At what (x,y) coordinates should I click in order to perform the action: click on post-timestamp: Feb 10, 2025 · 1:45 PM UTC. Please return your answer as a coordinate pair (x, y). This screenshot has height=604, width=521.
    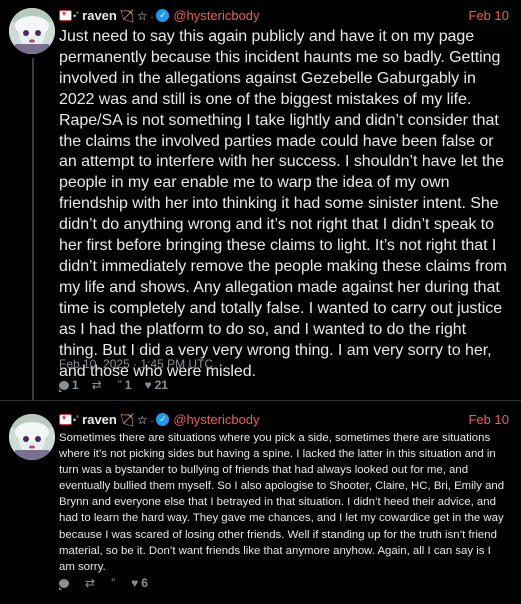
    Looking at the image, I should click on (136, 364).